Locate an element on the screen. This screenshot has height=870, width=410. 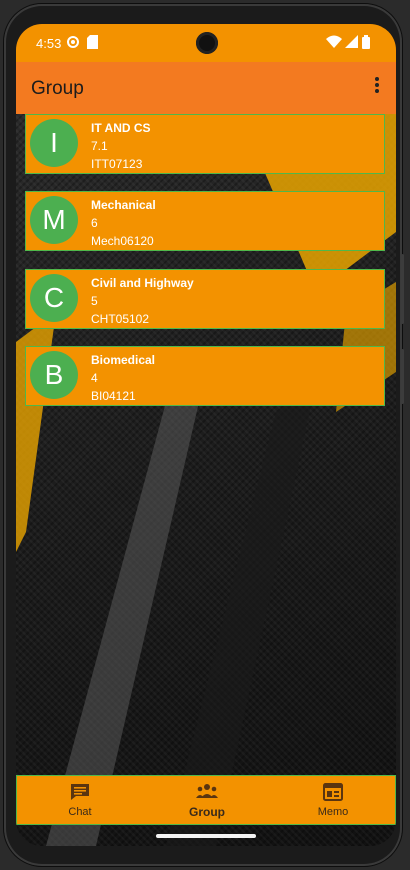
group-code: CHT05102 is located at coordinates (120, 319).